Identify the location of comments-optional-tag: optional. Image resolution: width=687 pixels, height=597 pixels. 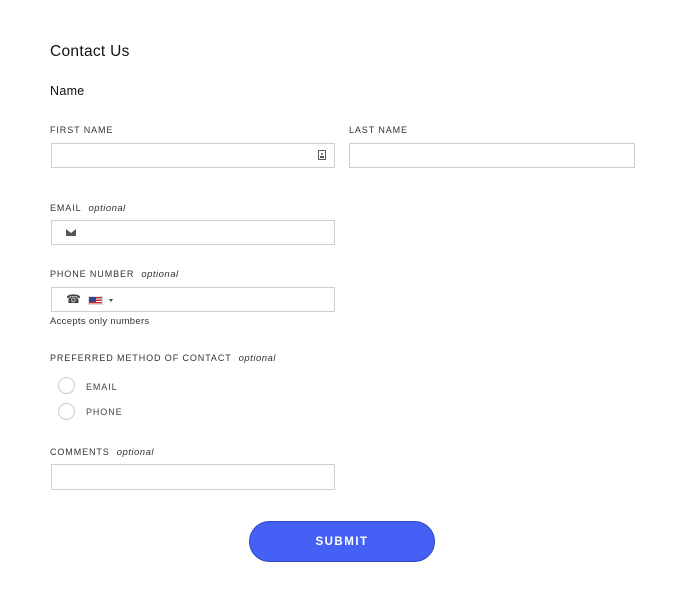
(135, 452).